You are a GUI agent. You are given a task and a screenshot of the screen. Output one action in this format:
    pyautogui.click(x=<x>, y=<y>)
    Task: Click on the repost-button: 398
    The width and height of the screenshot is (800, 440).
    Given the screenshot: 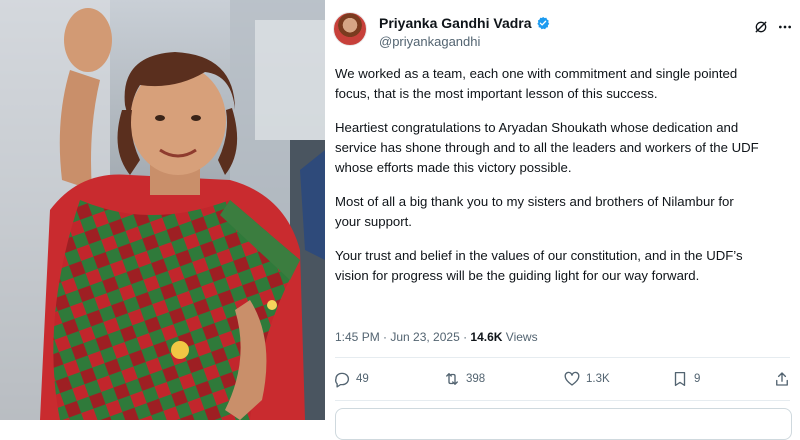 What is the action you would take?
    pyautogui.click(x=464, y=379)
    